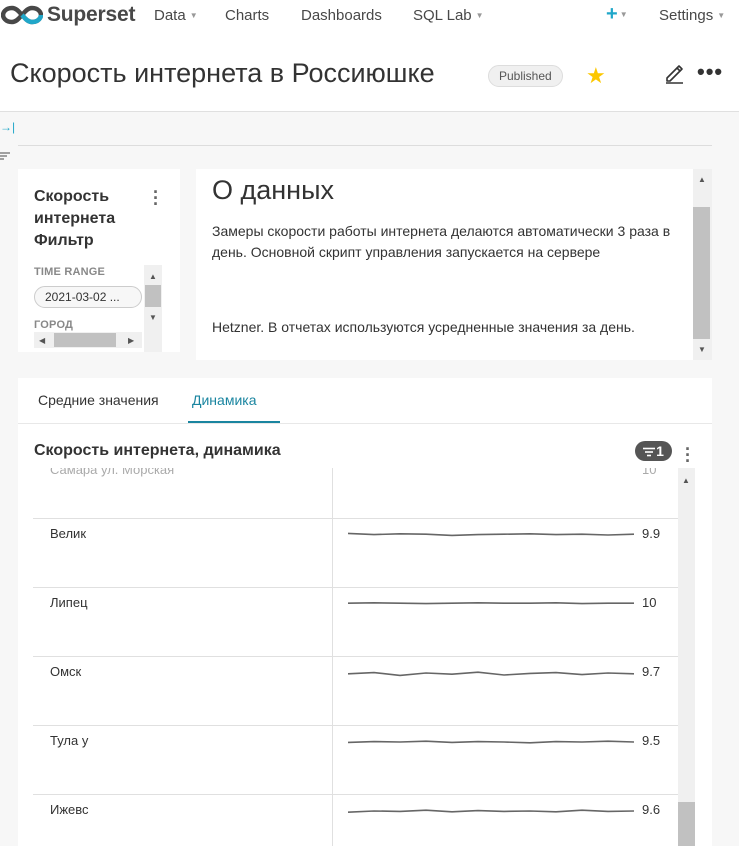 The height and width of the screenshot is (846, 739). I want to click on city-filter-label: ГОРОД, so click(54, 325).